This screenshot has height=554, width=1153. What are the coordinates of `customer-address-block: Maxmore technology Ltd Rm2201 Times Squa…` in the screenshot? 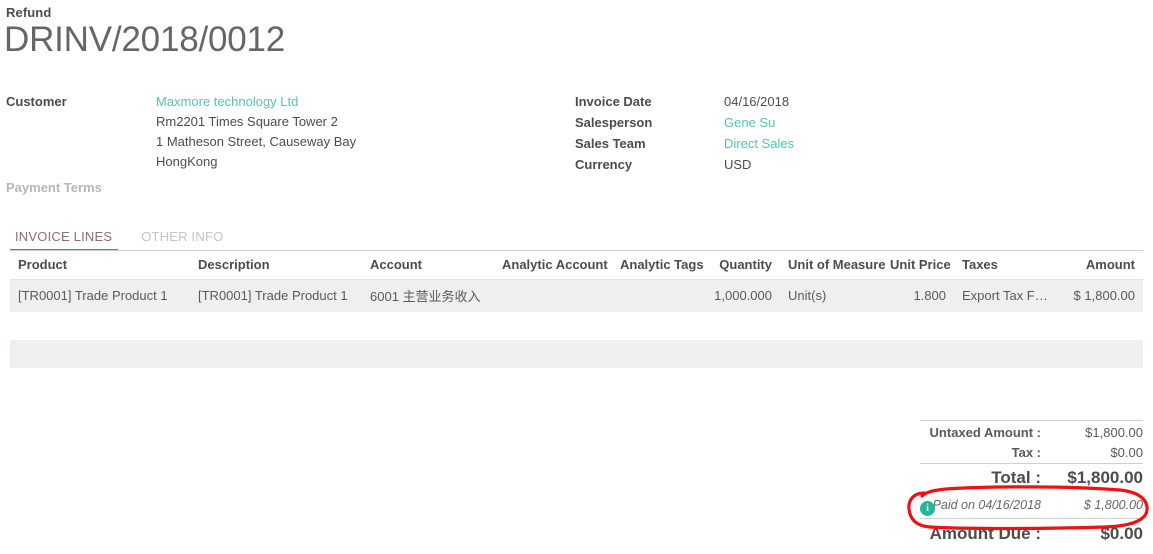 It's located at (256, 132).